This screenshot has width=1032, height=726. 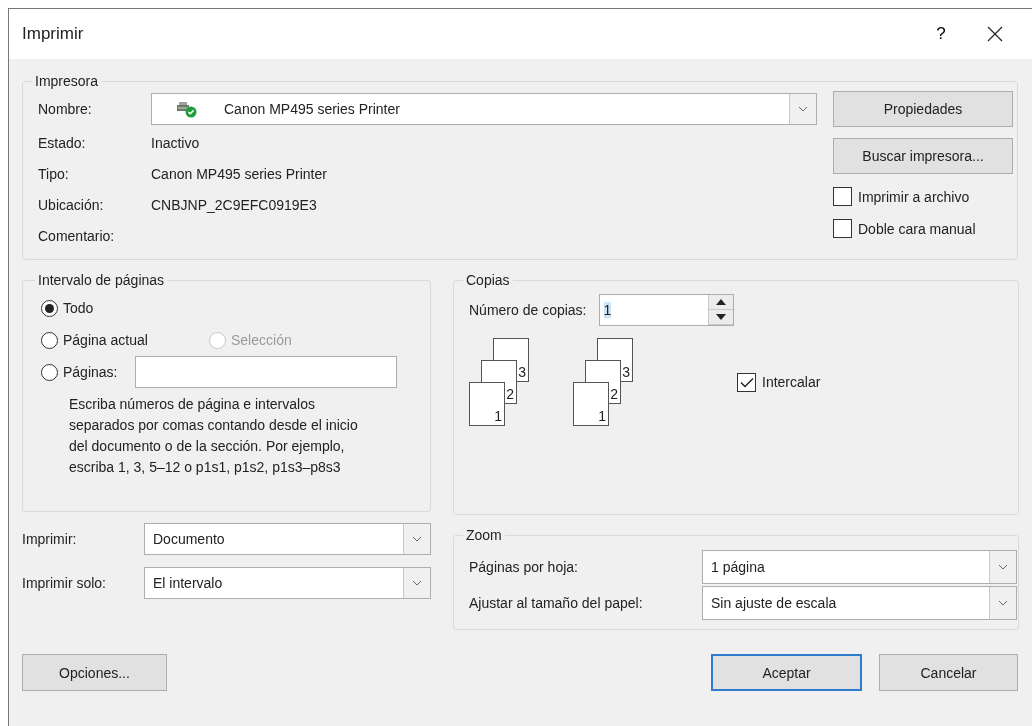 What do you see at coordinates (923, 196) in the screenshot?
I see `checkbox-option: Imprimir a archivo` at bounding box center [923, 196].